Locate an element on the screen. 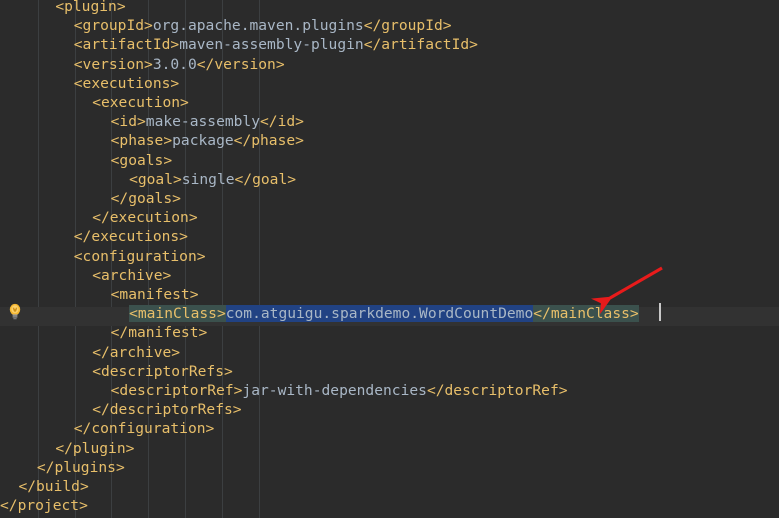 This screenshot has height=518, width=779. xml-tag: <plugin> is located at coordinates (90, 7).